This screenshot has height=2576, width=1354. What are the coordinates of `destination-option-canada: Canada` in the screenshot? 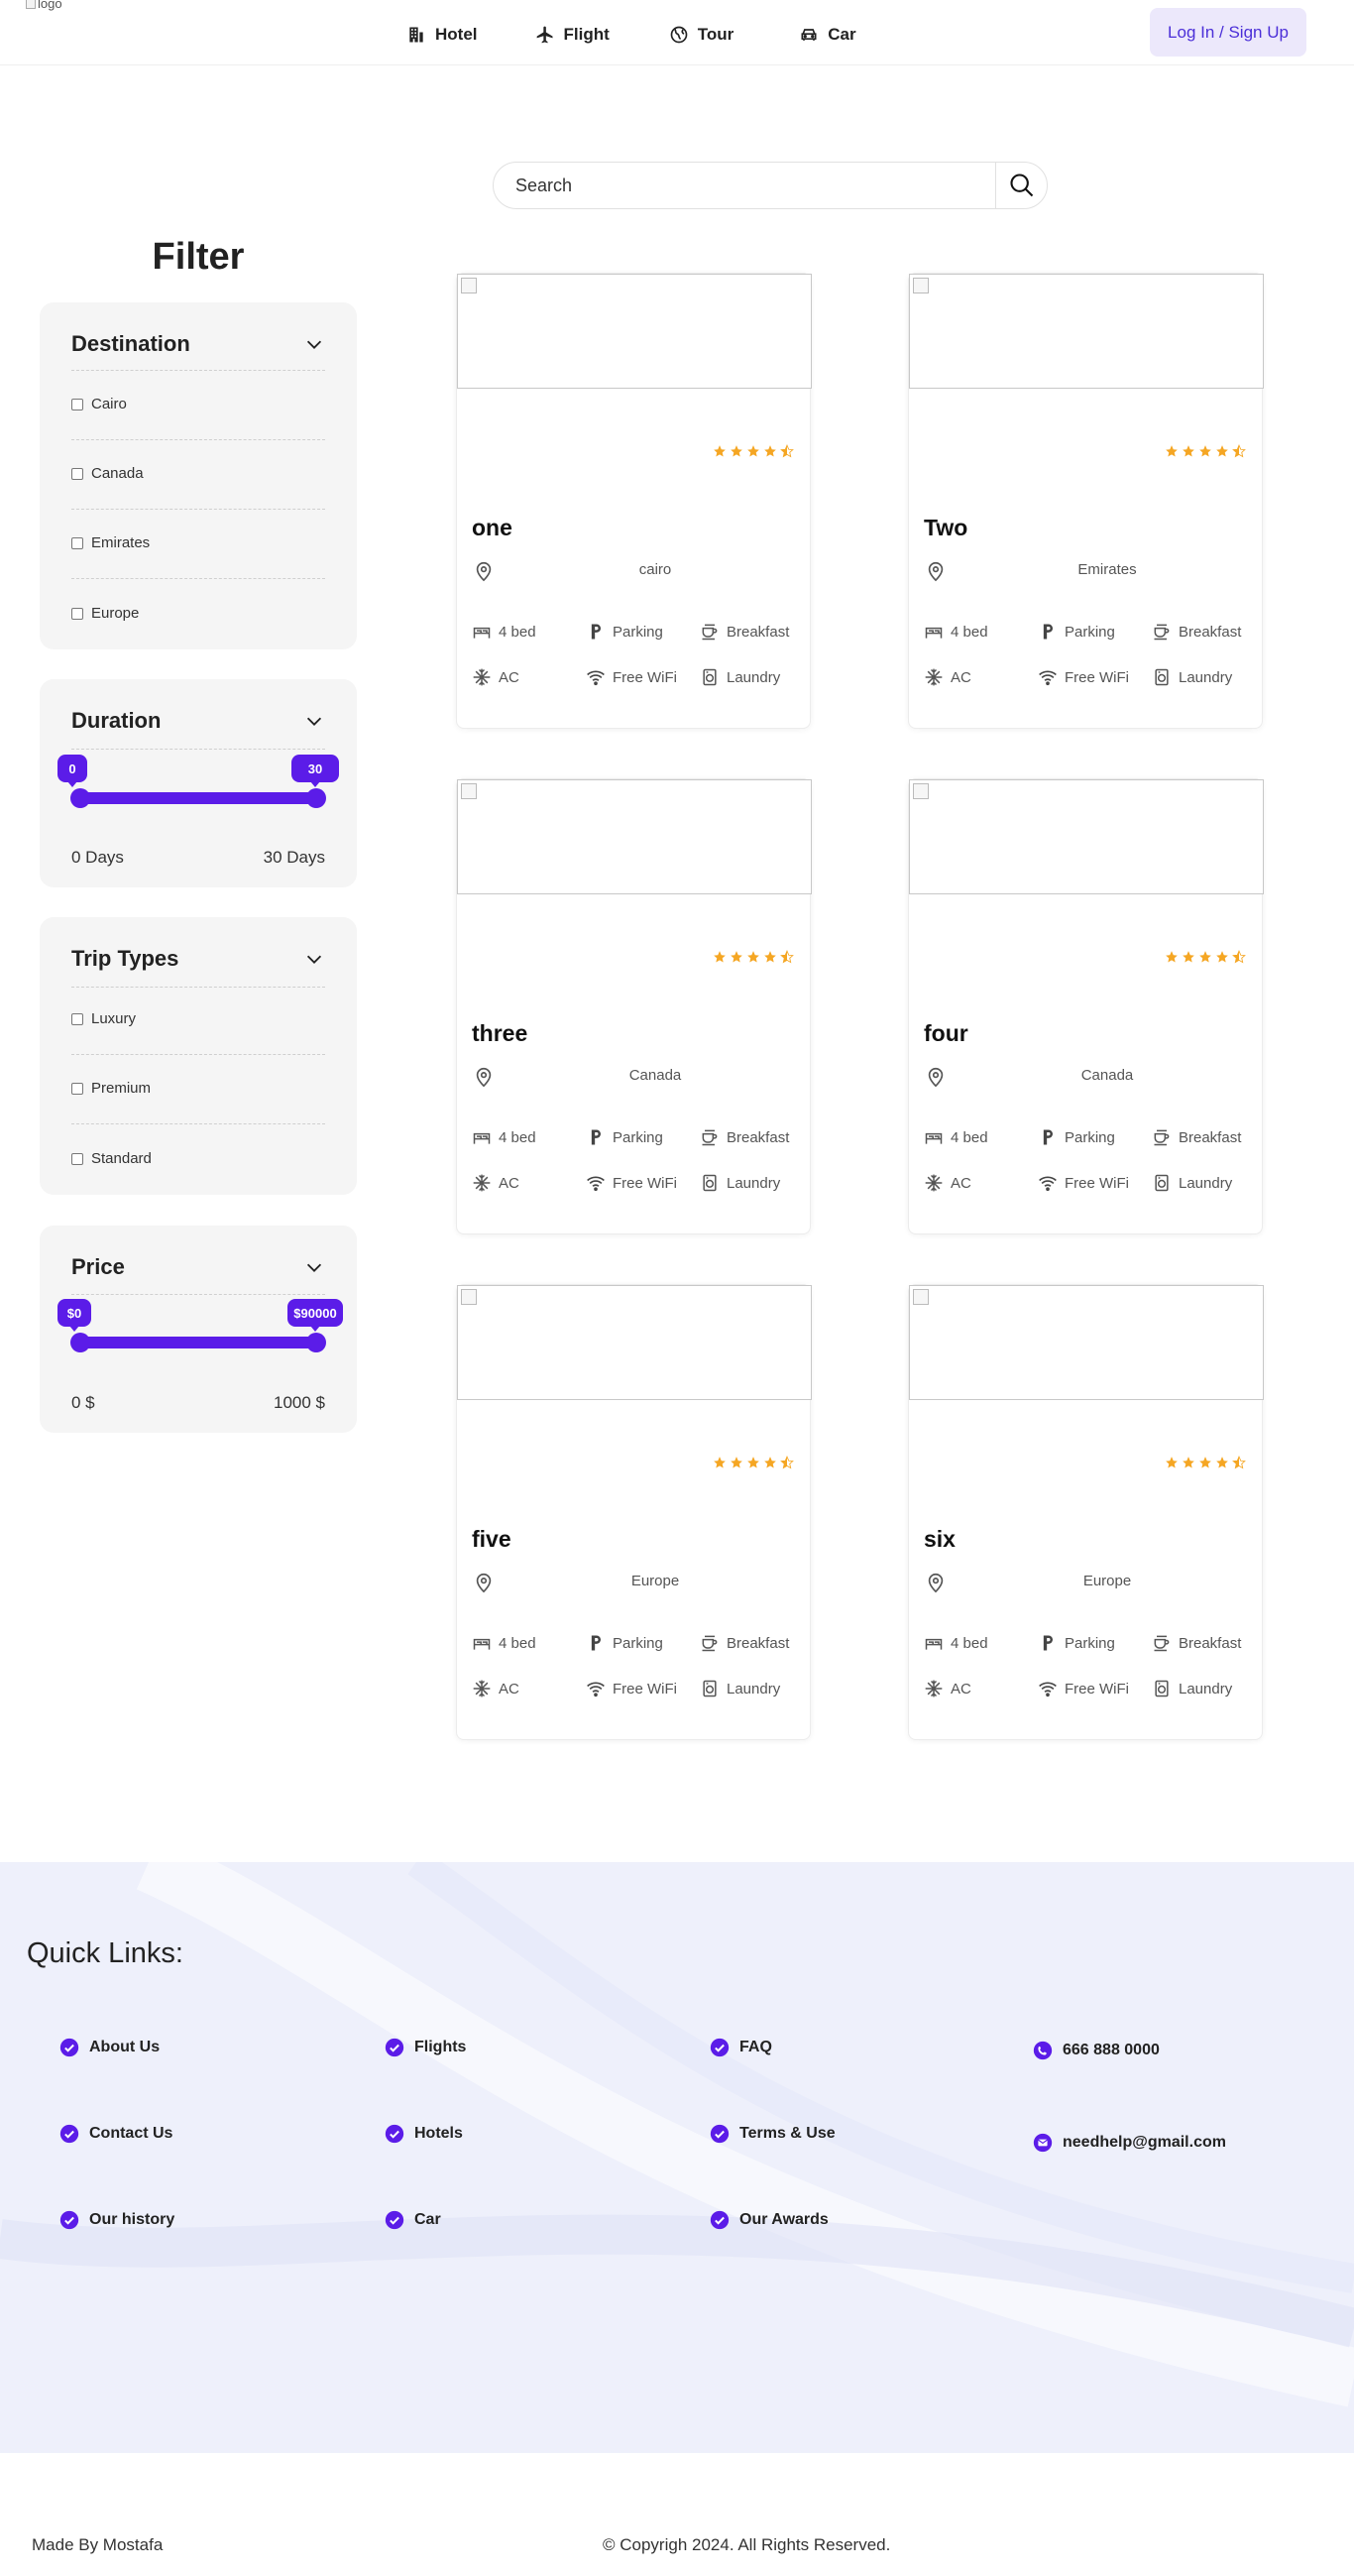 It's located at (107, 474).